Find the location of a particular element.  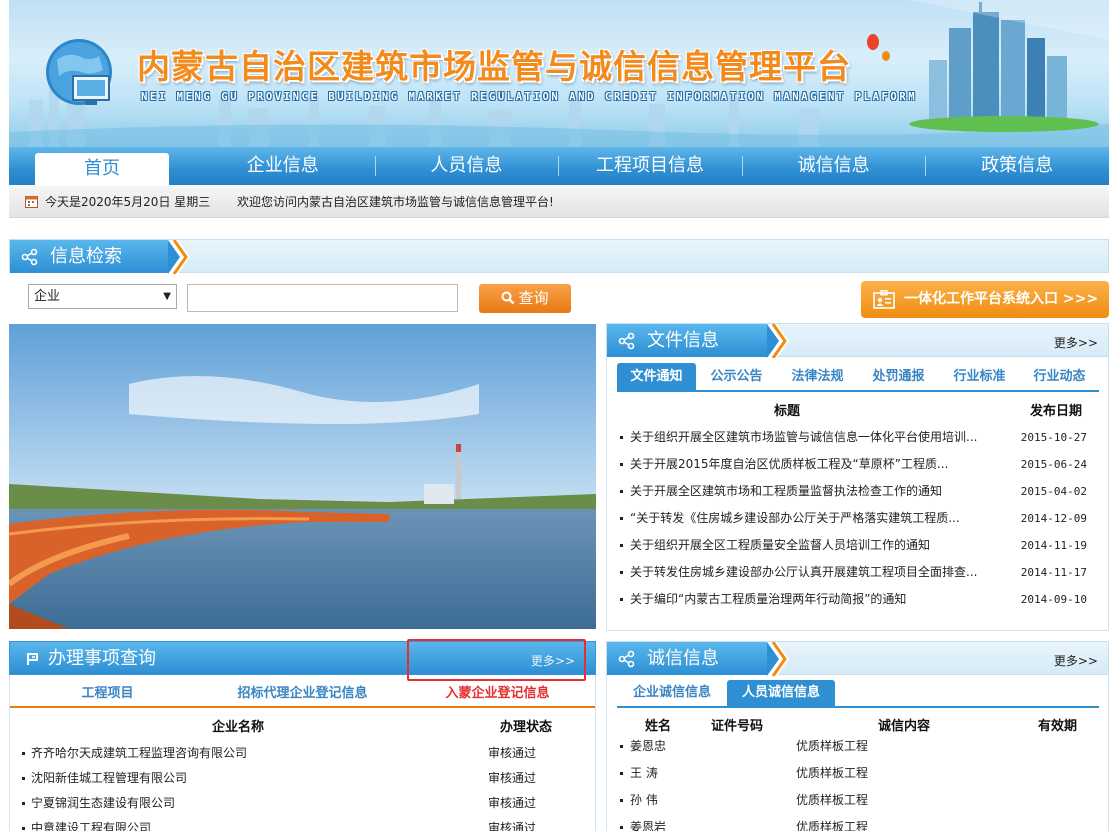

list-item: 关于编印“内蒙古工程质量治理两年行动简报”的通知 2014-09-10 is located at coordinates (856, 599).